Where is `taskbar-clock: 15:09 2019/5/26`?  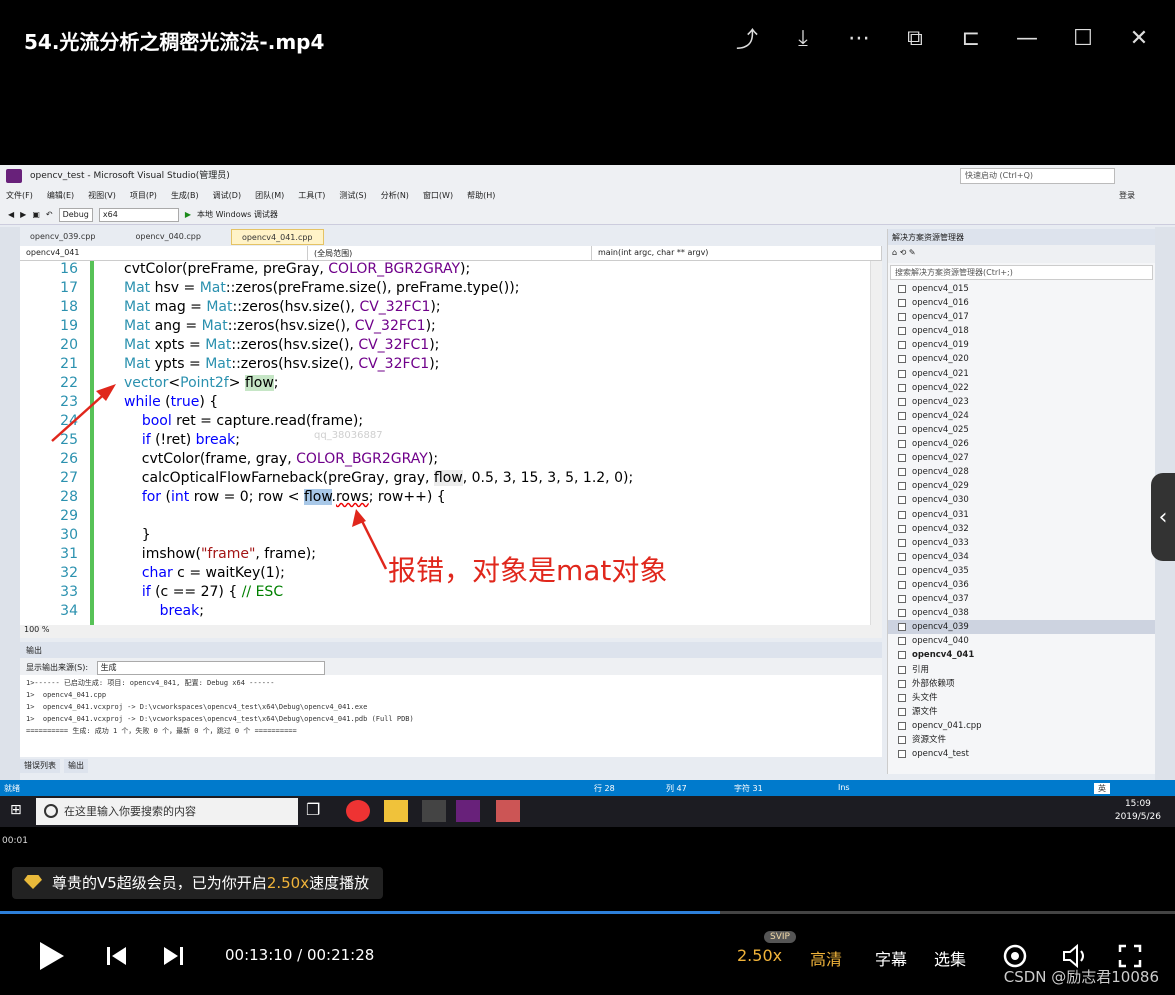 taskbar-clock: 15:09 2019/5/26 is located at coordinates (1138, 811).